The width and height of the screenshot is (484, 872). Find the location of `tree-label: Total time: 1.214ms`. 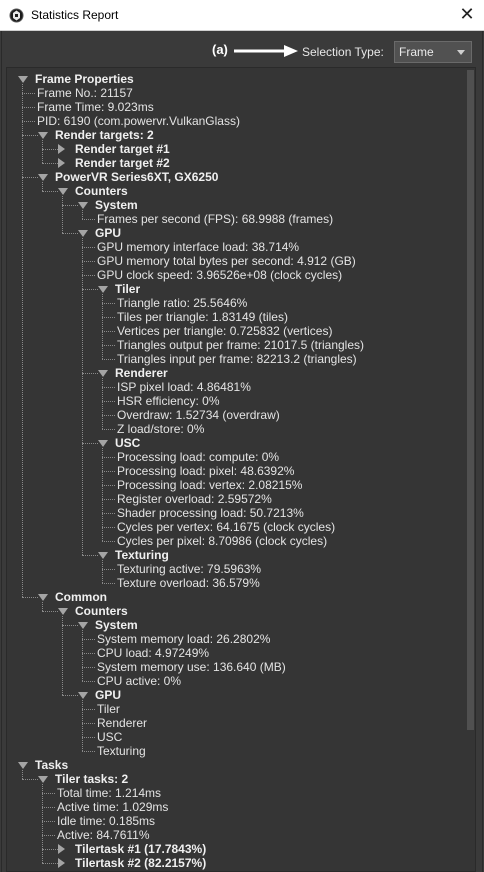

tree-label: Total time: 1.214ms is located at coordinates (109, 793).